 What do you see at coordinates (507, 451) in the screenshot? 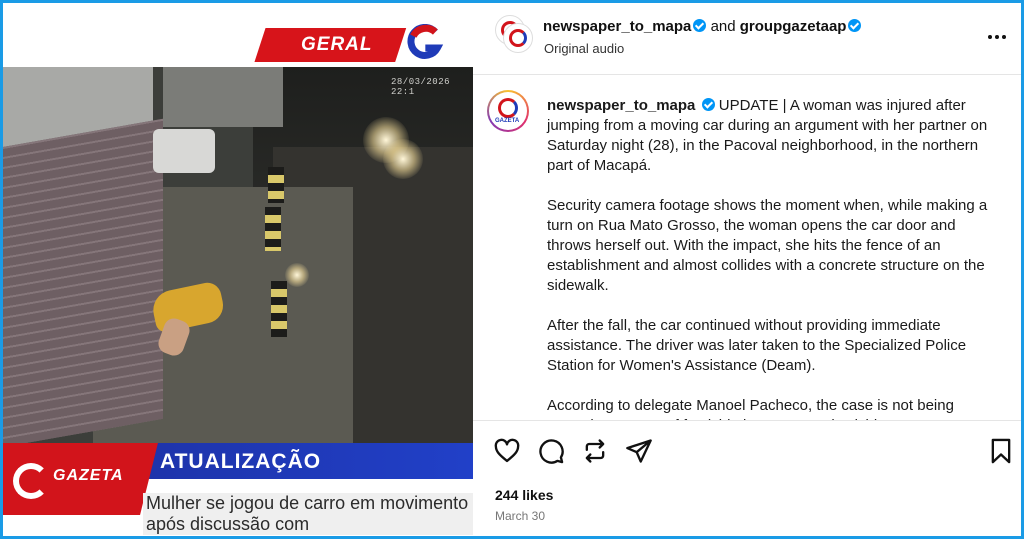
I see `like-heart-icon` at bounding box center [507, 451].